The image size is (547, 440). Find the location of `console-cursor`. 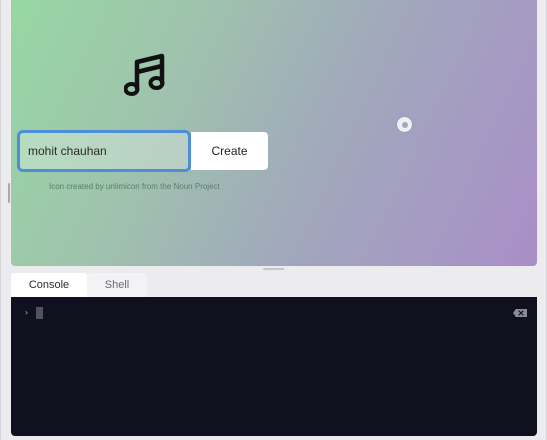

console-cursor is located at coordinates (39, 313).